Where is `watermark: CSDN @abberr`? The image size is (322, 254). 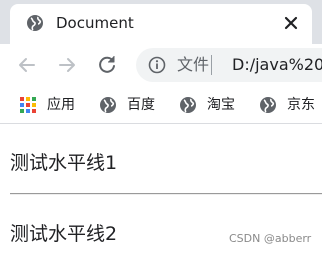 watermark: CSDN @abberr is located at coordinates (270, 238).